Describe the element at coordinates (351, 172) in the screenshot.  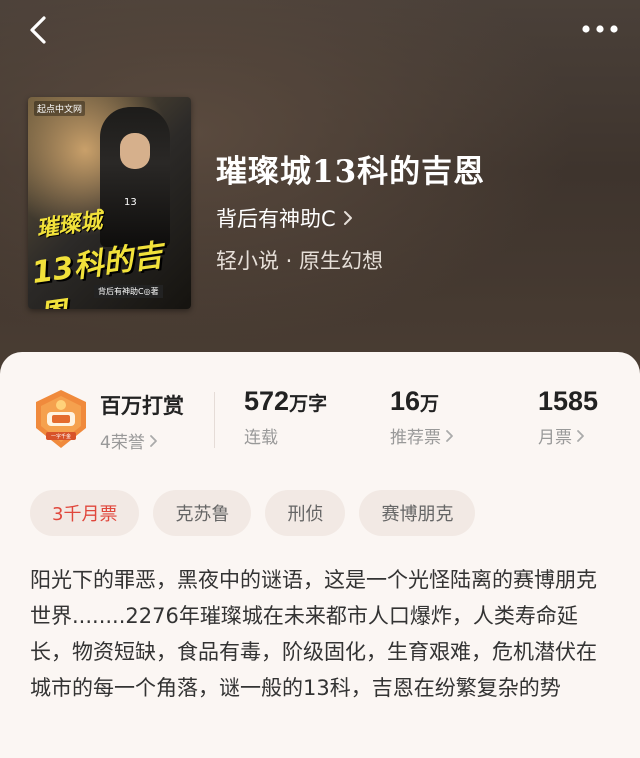
I see `book-title: 璀璨城13科的吉恩` at that location.